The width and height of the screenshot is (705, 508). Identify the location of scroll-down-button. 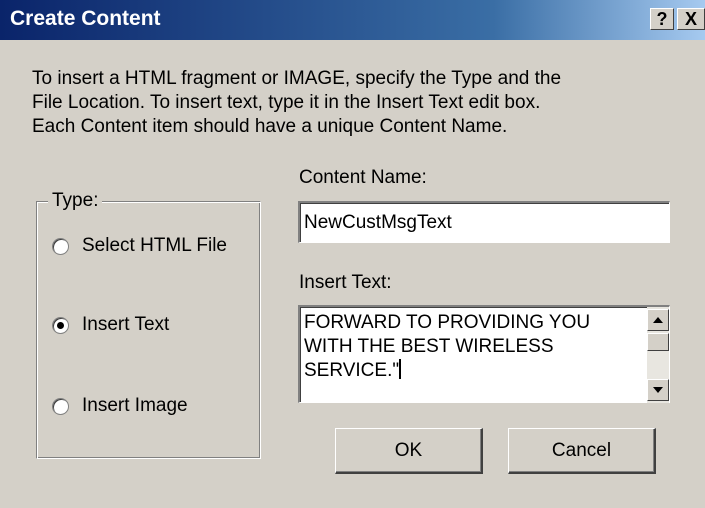
(658, 390).